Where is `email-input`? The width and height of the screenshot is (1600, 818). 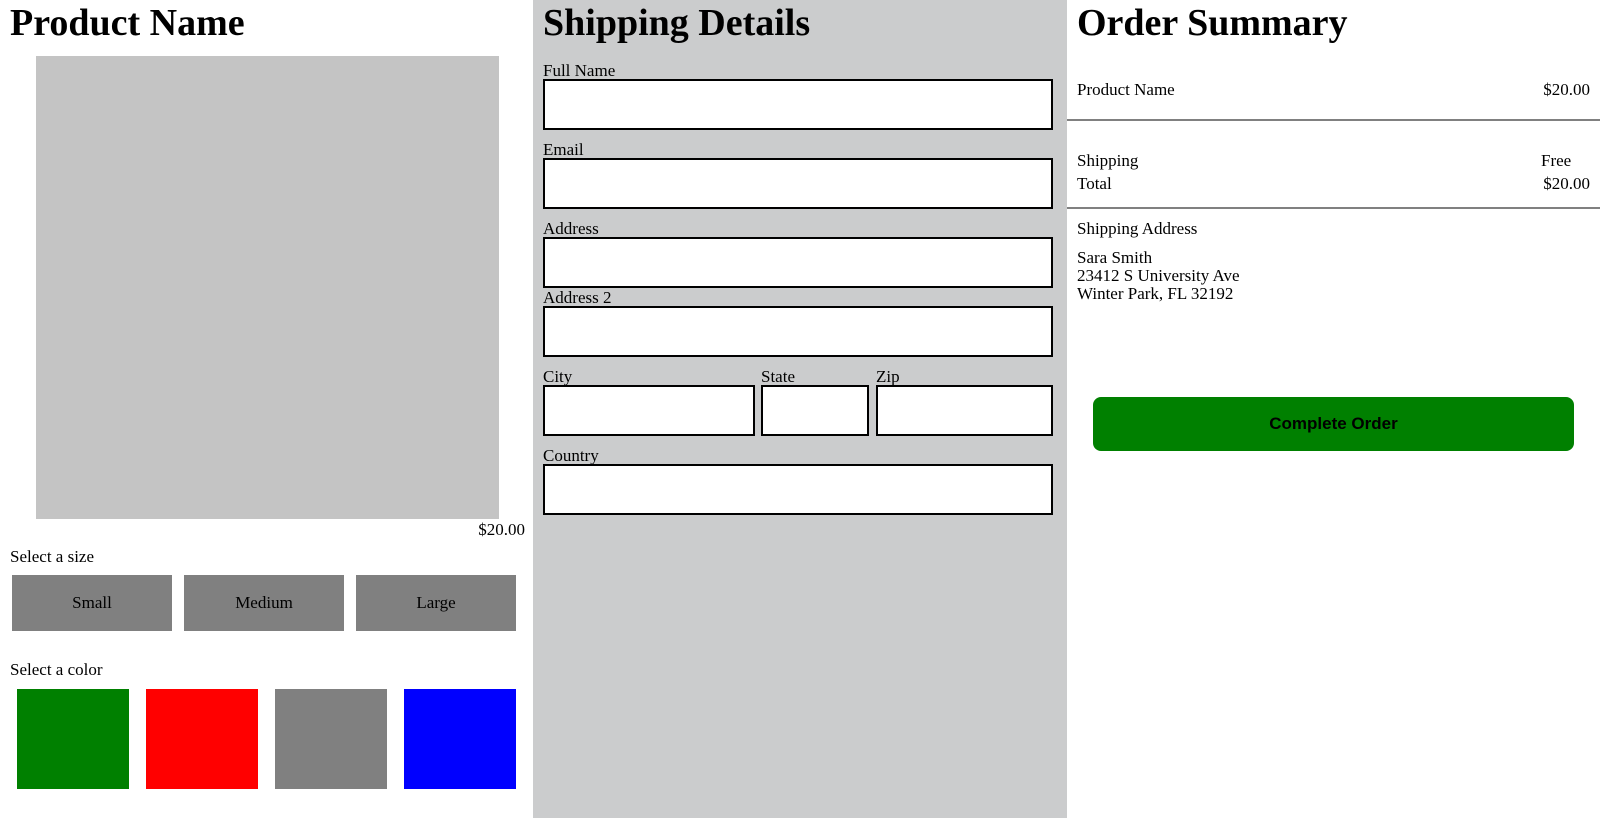
email-input is located at coordinates (798, 183).